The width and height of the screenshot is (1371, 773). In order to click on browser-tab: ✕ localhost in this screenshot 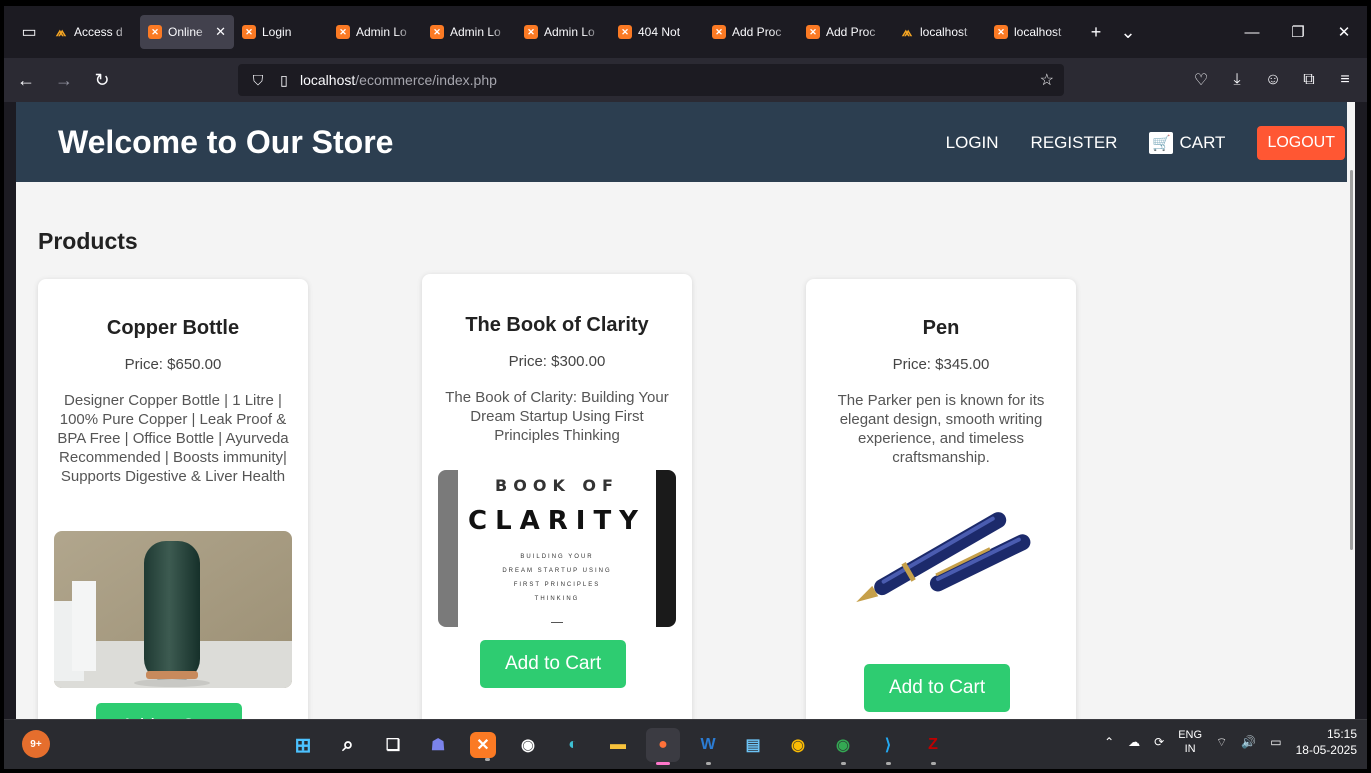, I will do `click(1033, 32)`.